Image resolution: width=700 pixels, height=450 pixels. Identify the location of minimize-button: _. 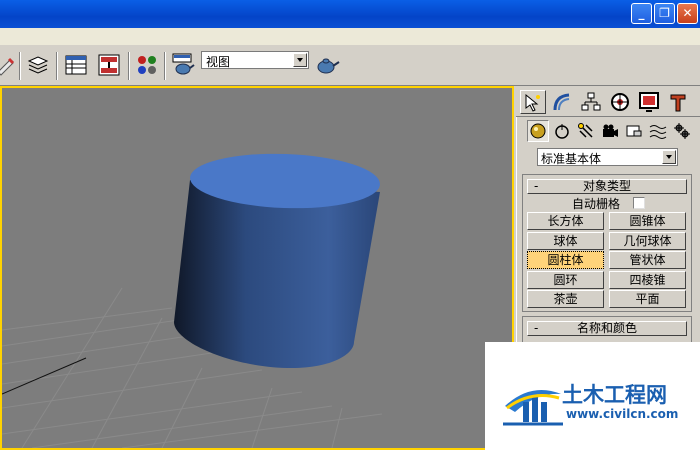
(641, 13).